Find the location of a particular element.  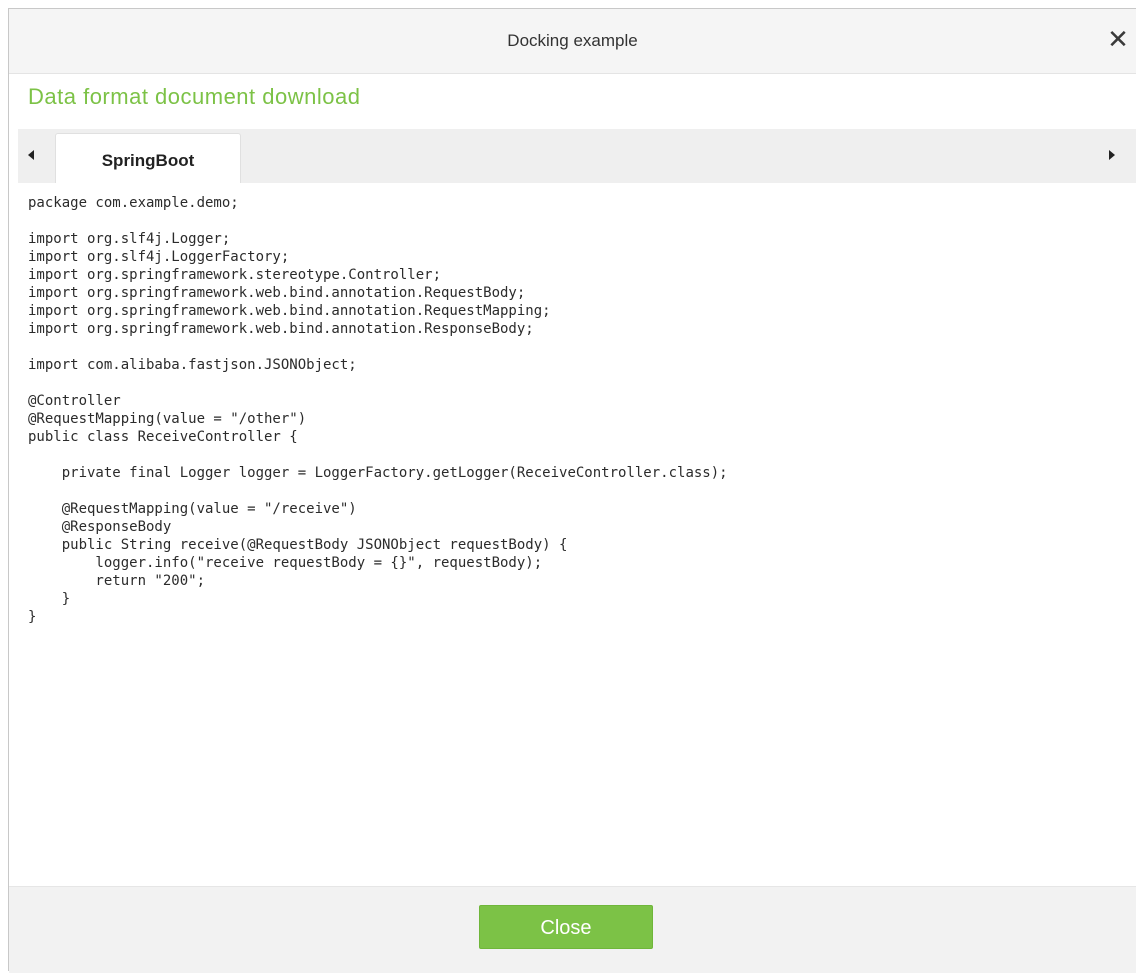

code-line: import org.slf4j.Logger; is located at coordinates (129, 239).